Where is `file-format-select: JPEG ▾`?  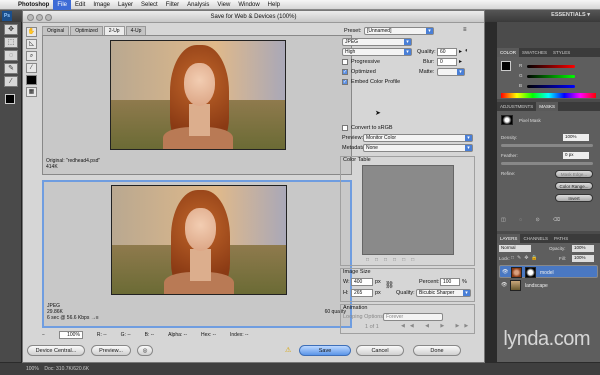
file-format-select: JPEG ▾ is located at coordinates (377, 42).